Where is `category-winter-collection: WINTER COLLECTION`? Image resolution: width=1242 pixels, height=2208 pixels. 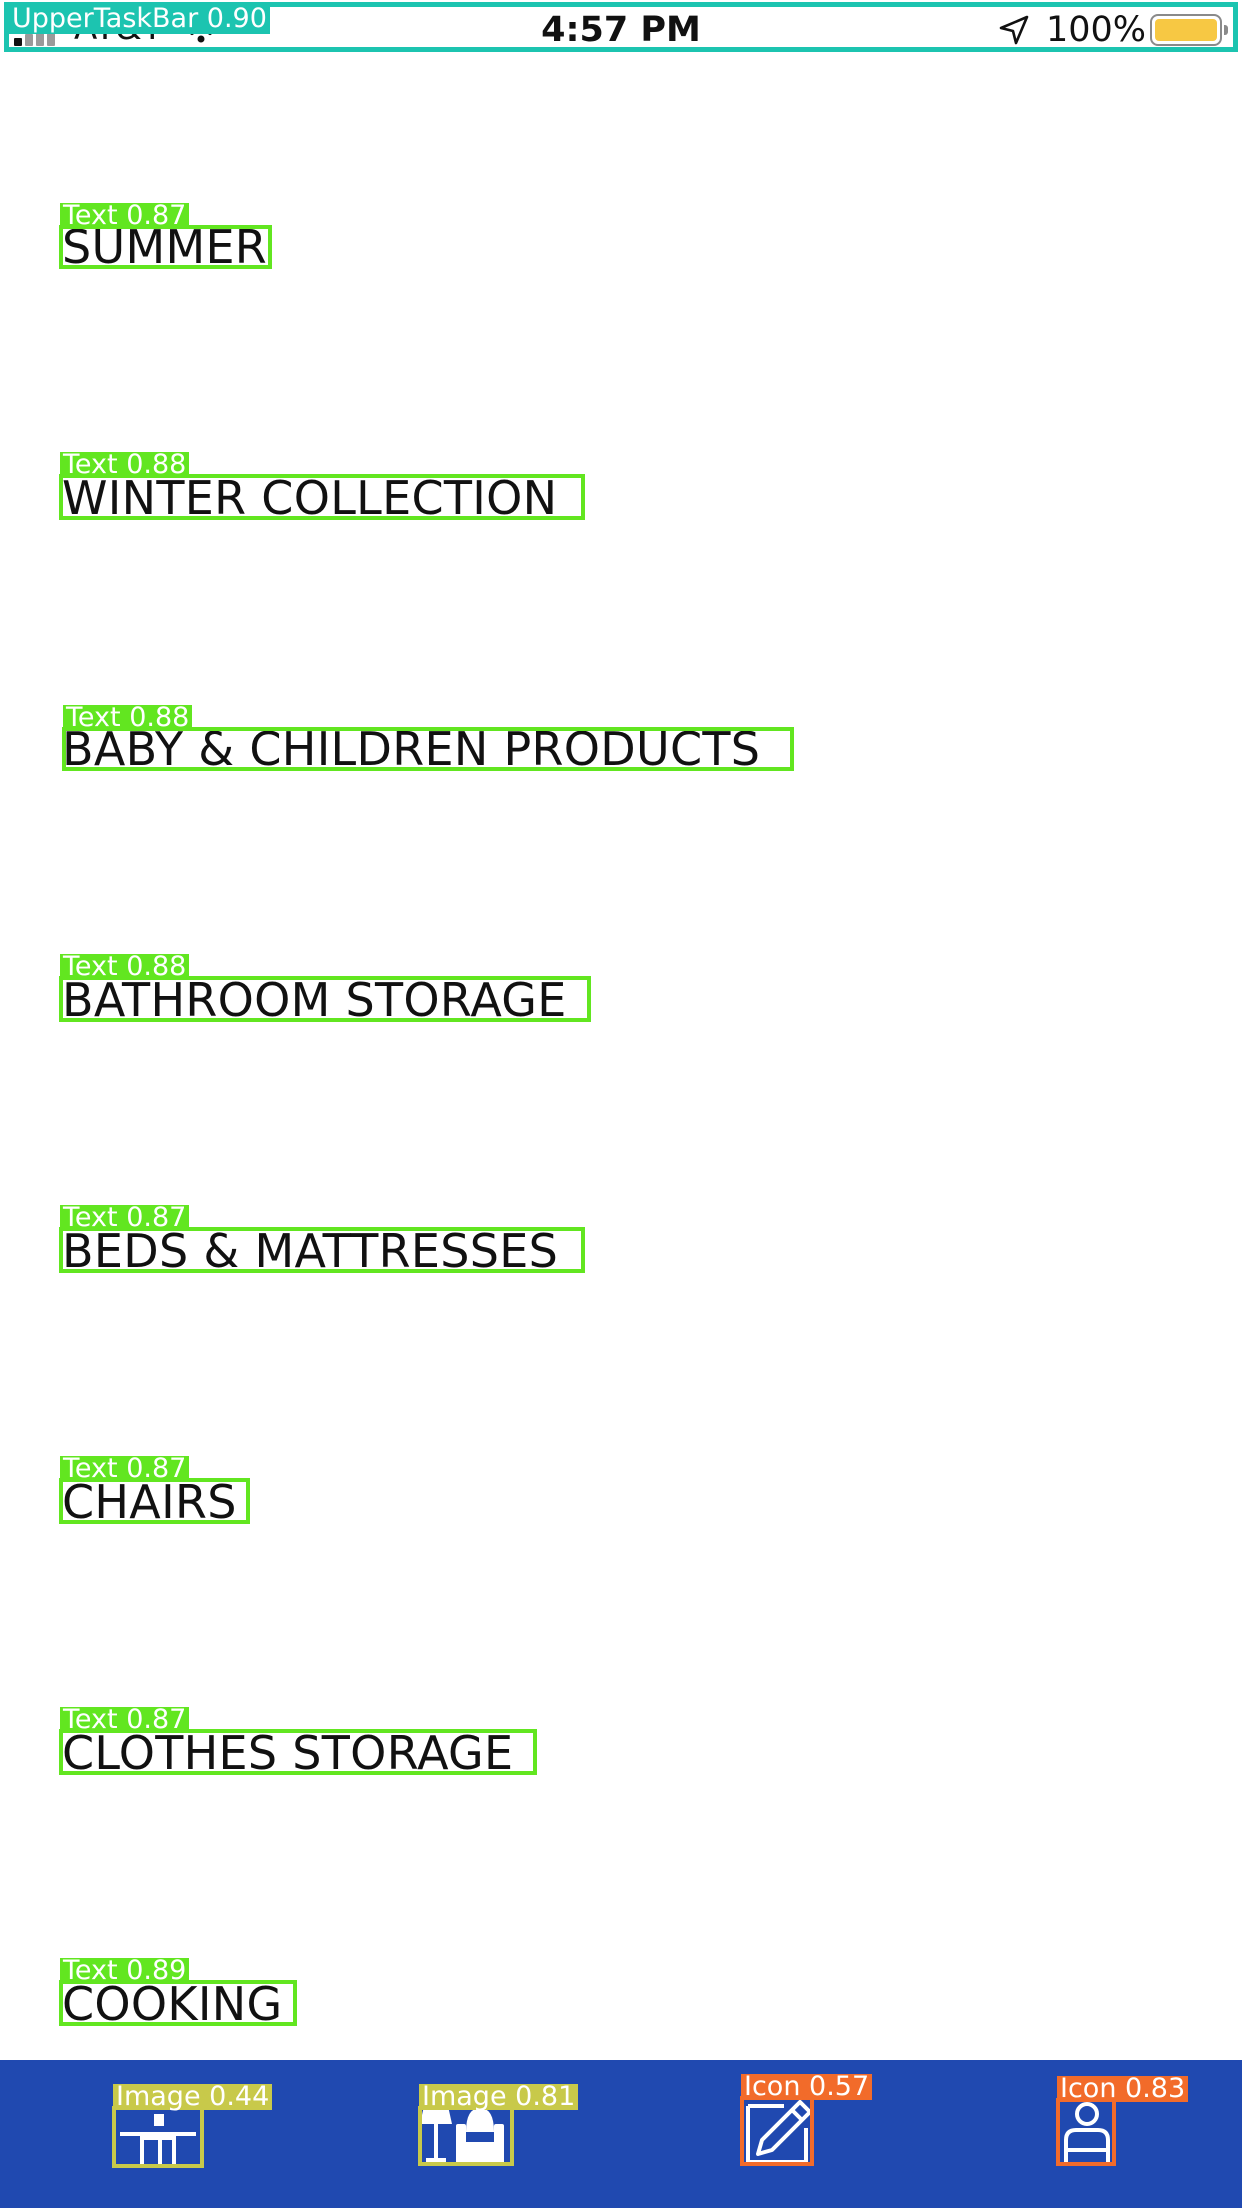 category-winter-collection: WINTER COLLECTION is located at coordinates (309, 498).